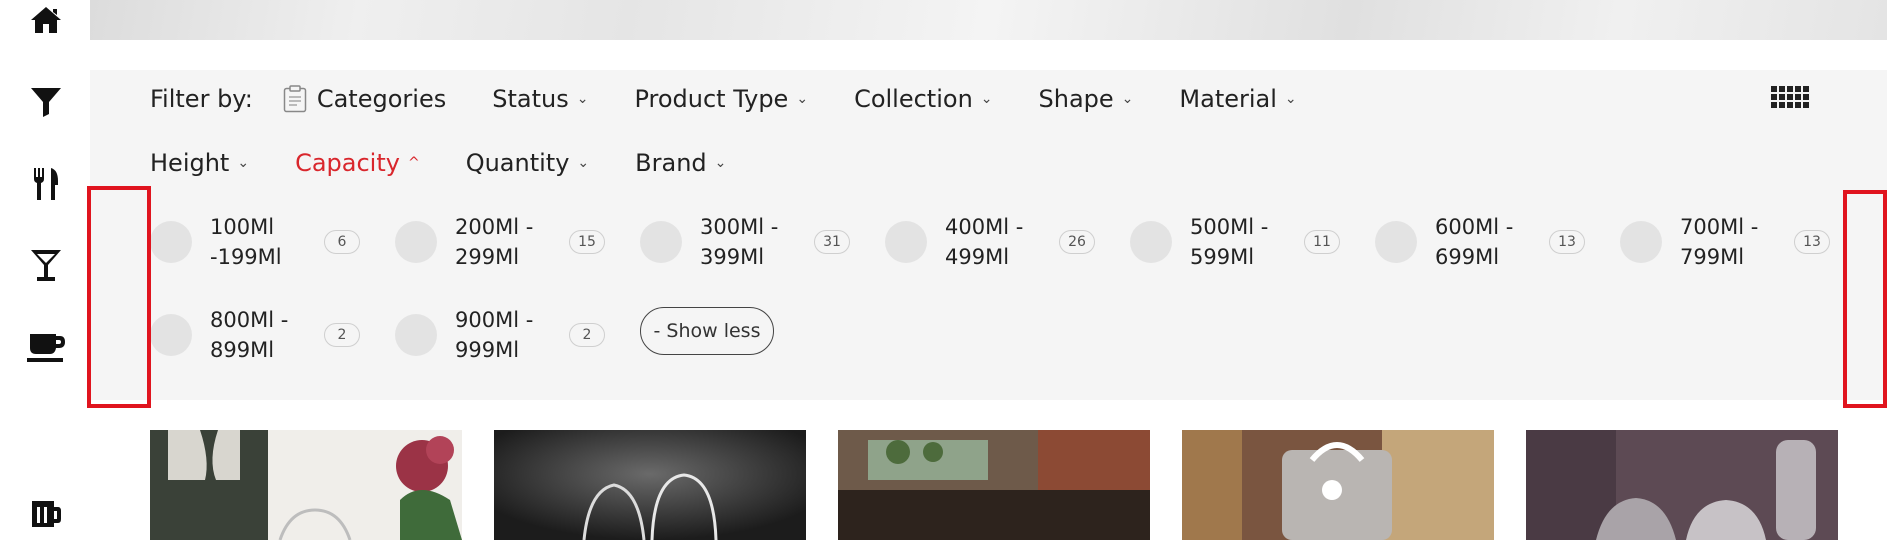  What do you see at coordinates (1076, 99) in the screenshot?
I see `filter-shape-label: Shape` at bounding box center [1076, 99].